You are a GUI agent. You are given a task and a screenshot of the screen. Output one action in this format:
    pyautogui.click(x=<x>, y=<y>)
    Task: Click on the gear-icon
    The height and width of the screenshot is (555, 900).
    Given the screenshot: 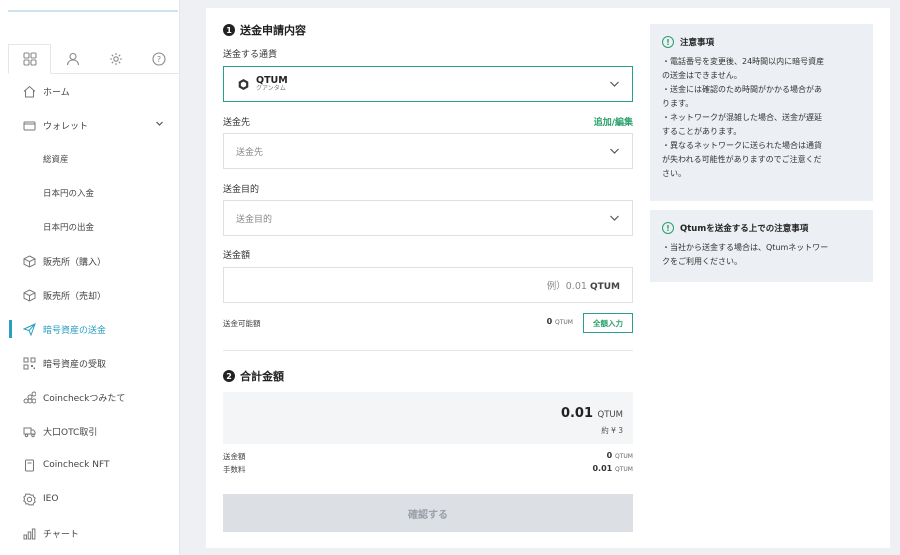 What is the action you would take?
    pyautogui.click(x=115, y=59)
    